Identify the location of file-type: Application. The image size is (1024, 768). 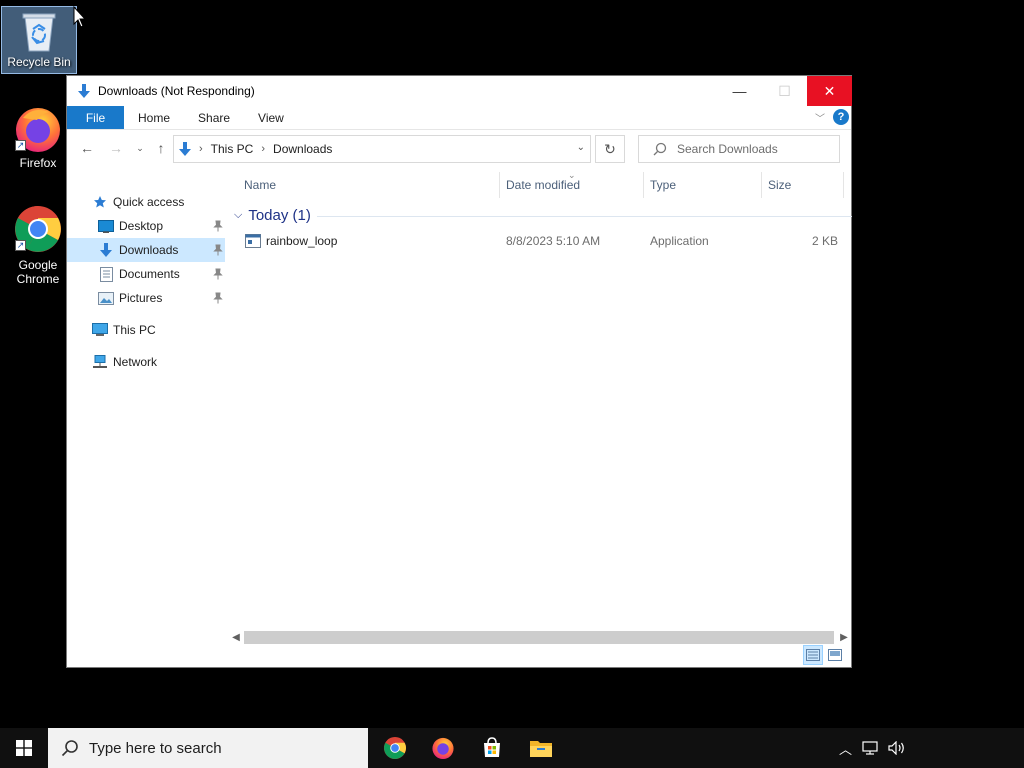
(679, 241).